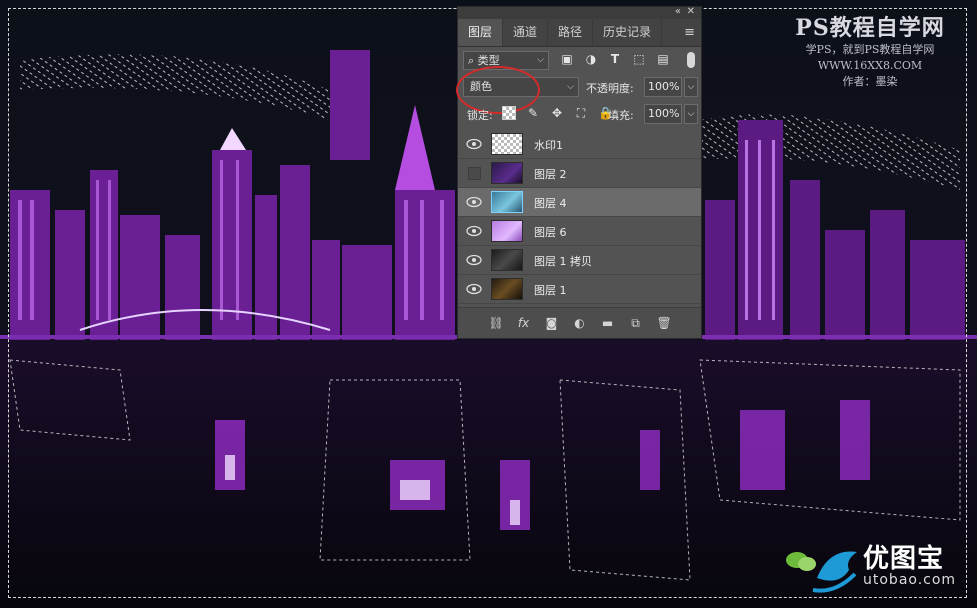  I want to click on tab-layers: 图层, so click(481, 32).